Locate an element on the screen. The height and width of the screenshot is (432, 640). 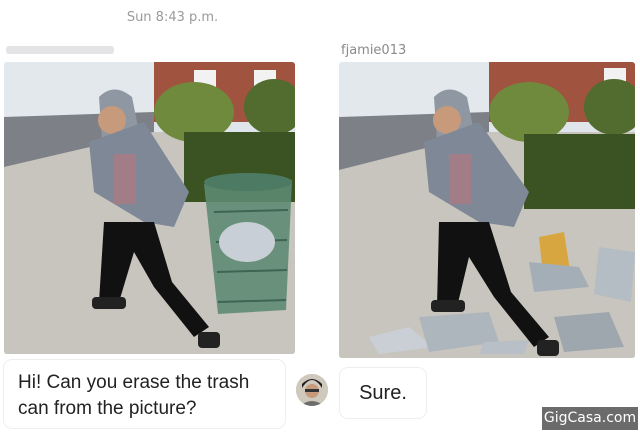
watermark: GigCasa.com is located at coordinates (590, 418).